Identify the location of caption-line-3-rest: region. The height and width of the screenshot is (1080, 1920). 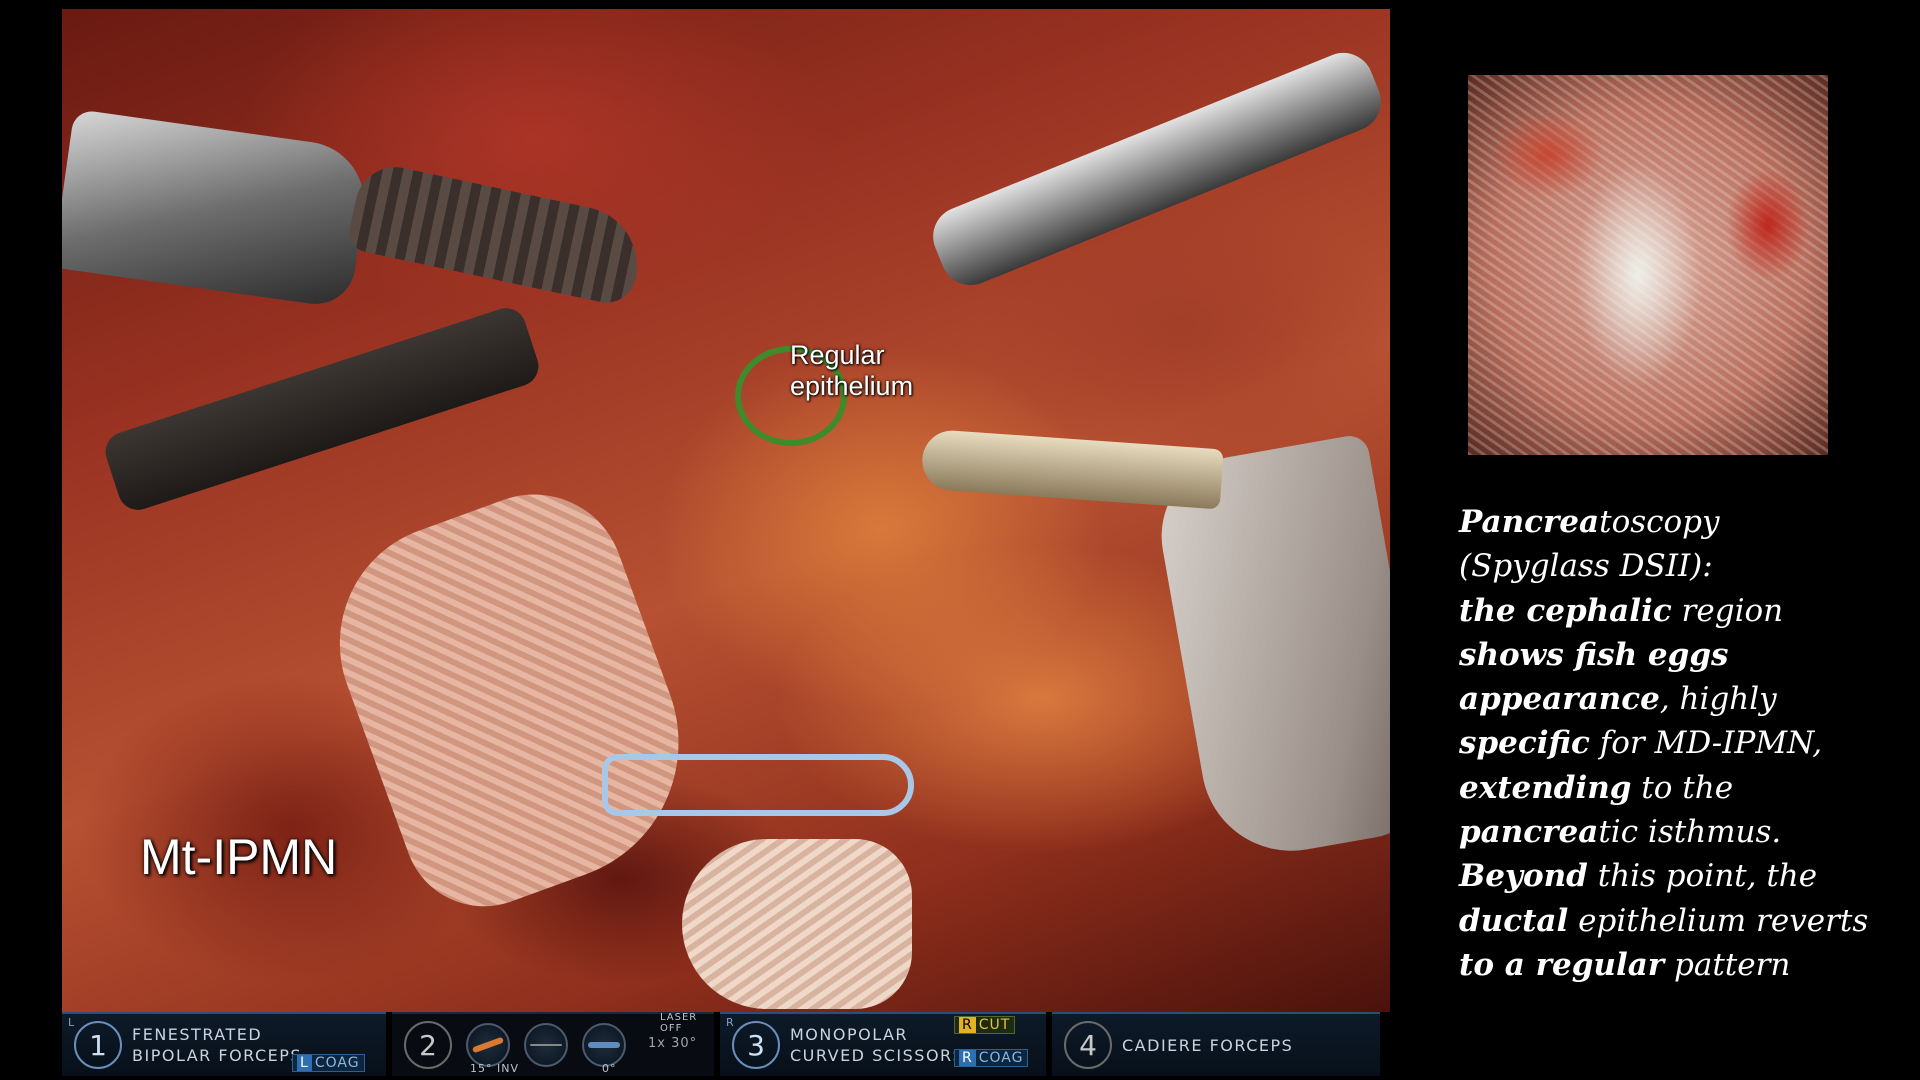
(1727, 610).